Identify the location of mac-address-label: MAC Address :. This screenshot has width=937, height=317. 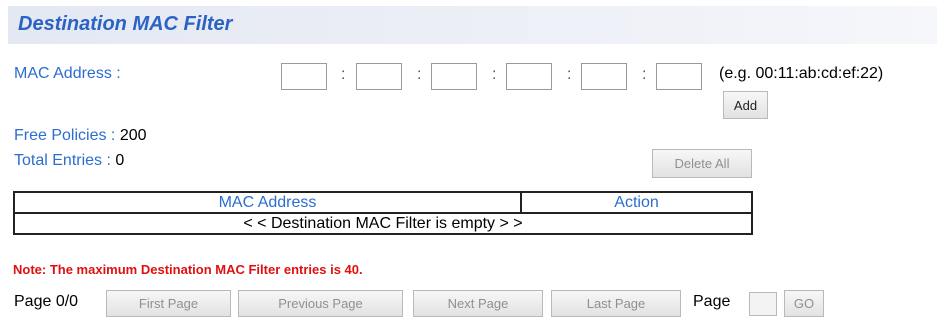
(67, 73).